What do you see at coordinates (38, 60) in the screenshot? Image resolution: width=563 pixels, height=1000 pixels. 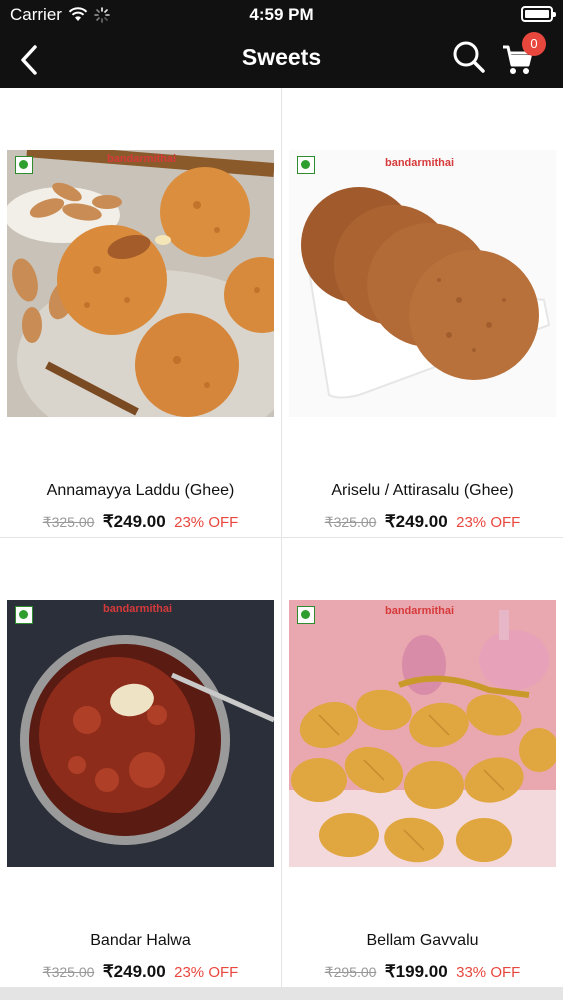 I see `back-button` at bounding box center [38, 60].